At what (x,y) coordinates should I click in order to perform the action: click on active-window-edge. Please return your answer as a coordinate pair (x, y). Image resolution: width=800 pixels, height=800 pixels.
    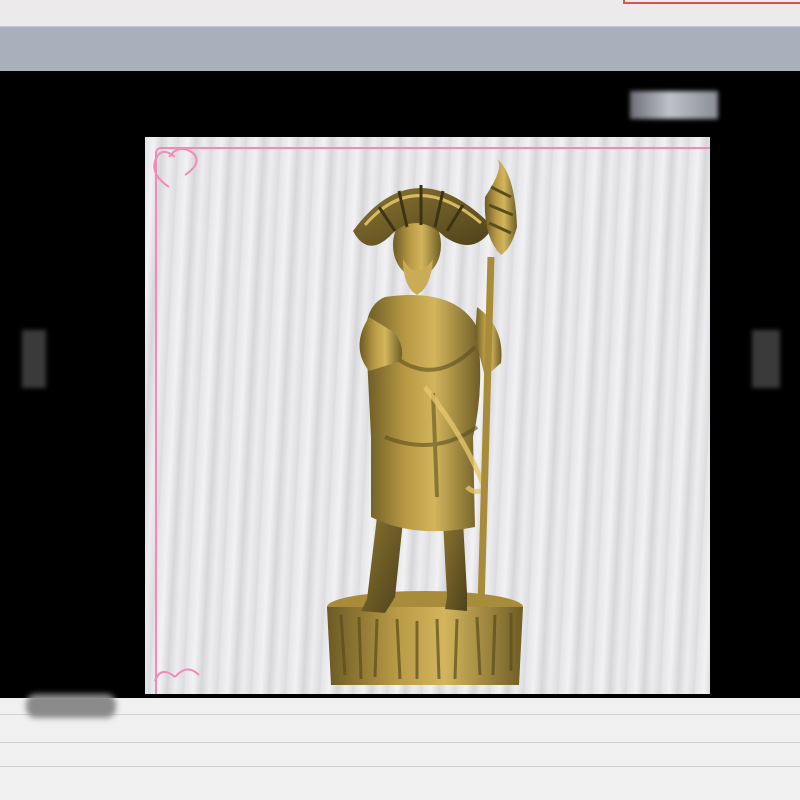
    Looking at the image, I should click on (711, 2).